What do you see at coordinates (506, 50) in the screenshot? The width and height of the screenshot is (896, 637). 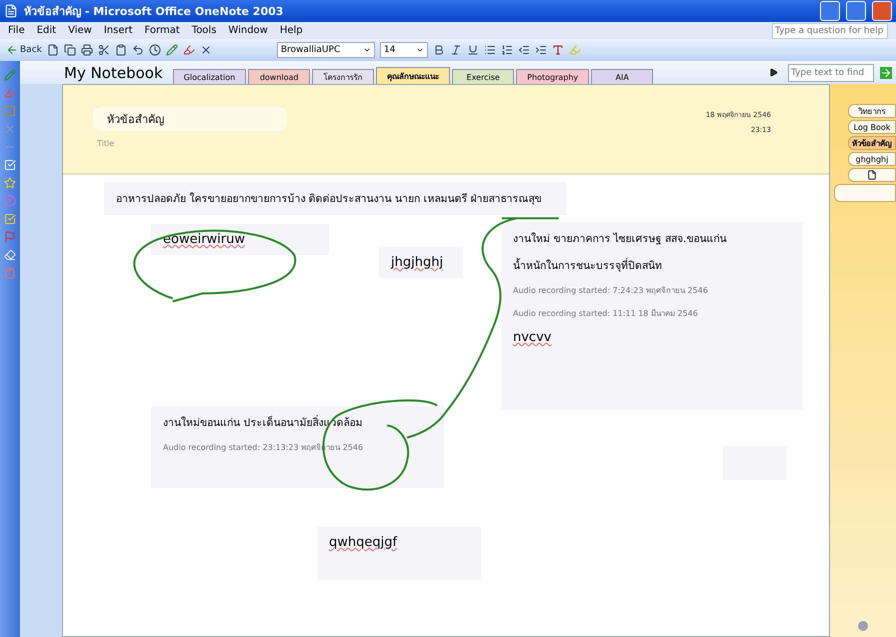 I see `numbering-icon` at bounding box center [506, 50].